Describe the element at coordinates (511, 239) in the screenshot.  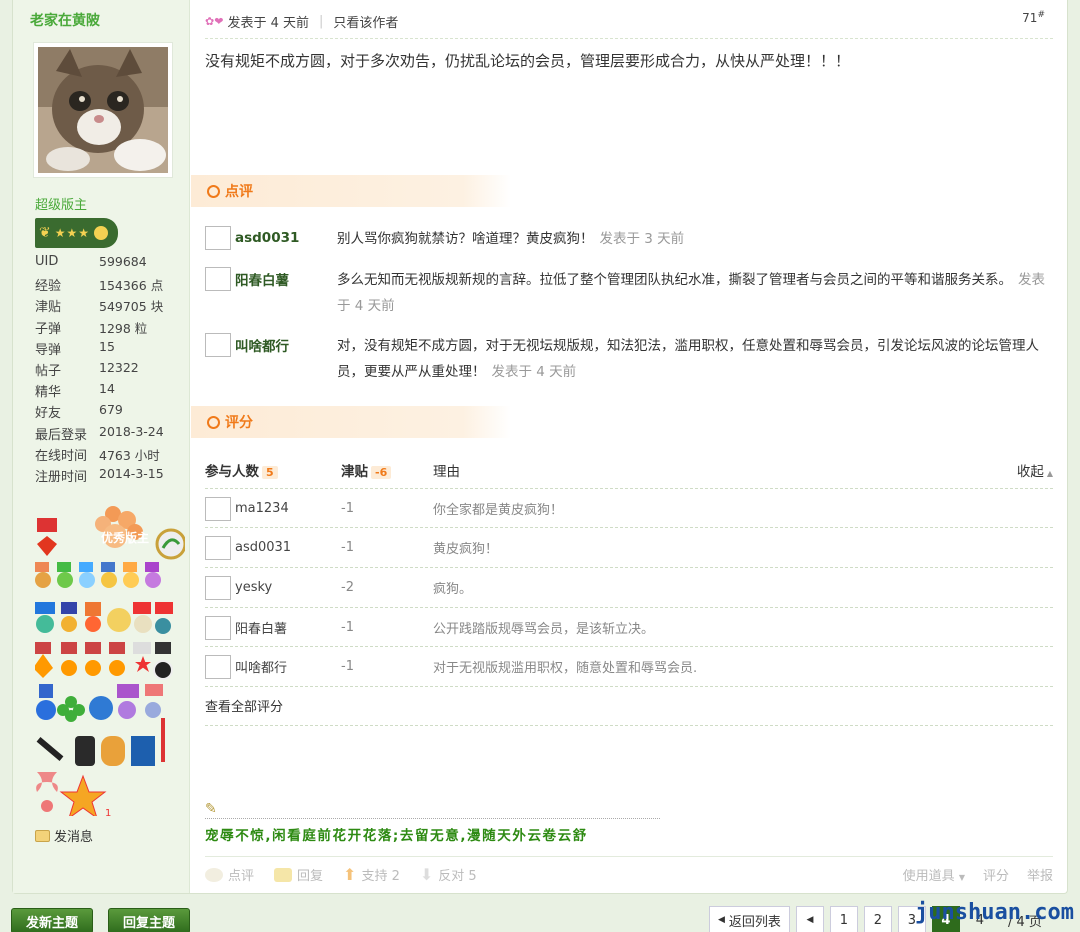
I see `comment-text: 别人骂你疯狗就禁访？啥道理？黄皮疯狗！ 发表于 3 天前` at that location.